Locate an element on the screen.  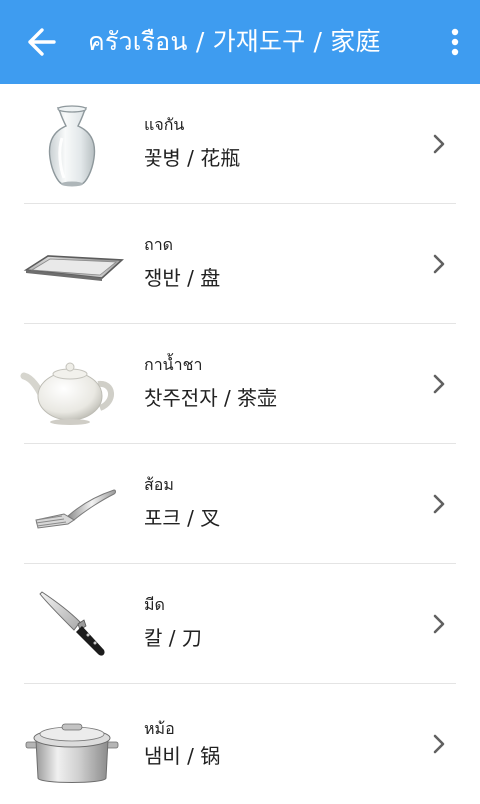
pot-image is located at coordinates (72, 753).